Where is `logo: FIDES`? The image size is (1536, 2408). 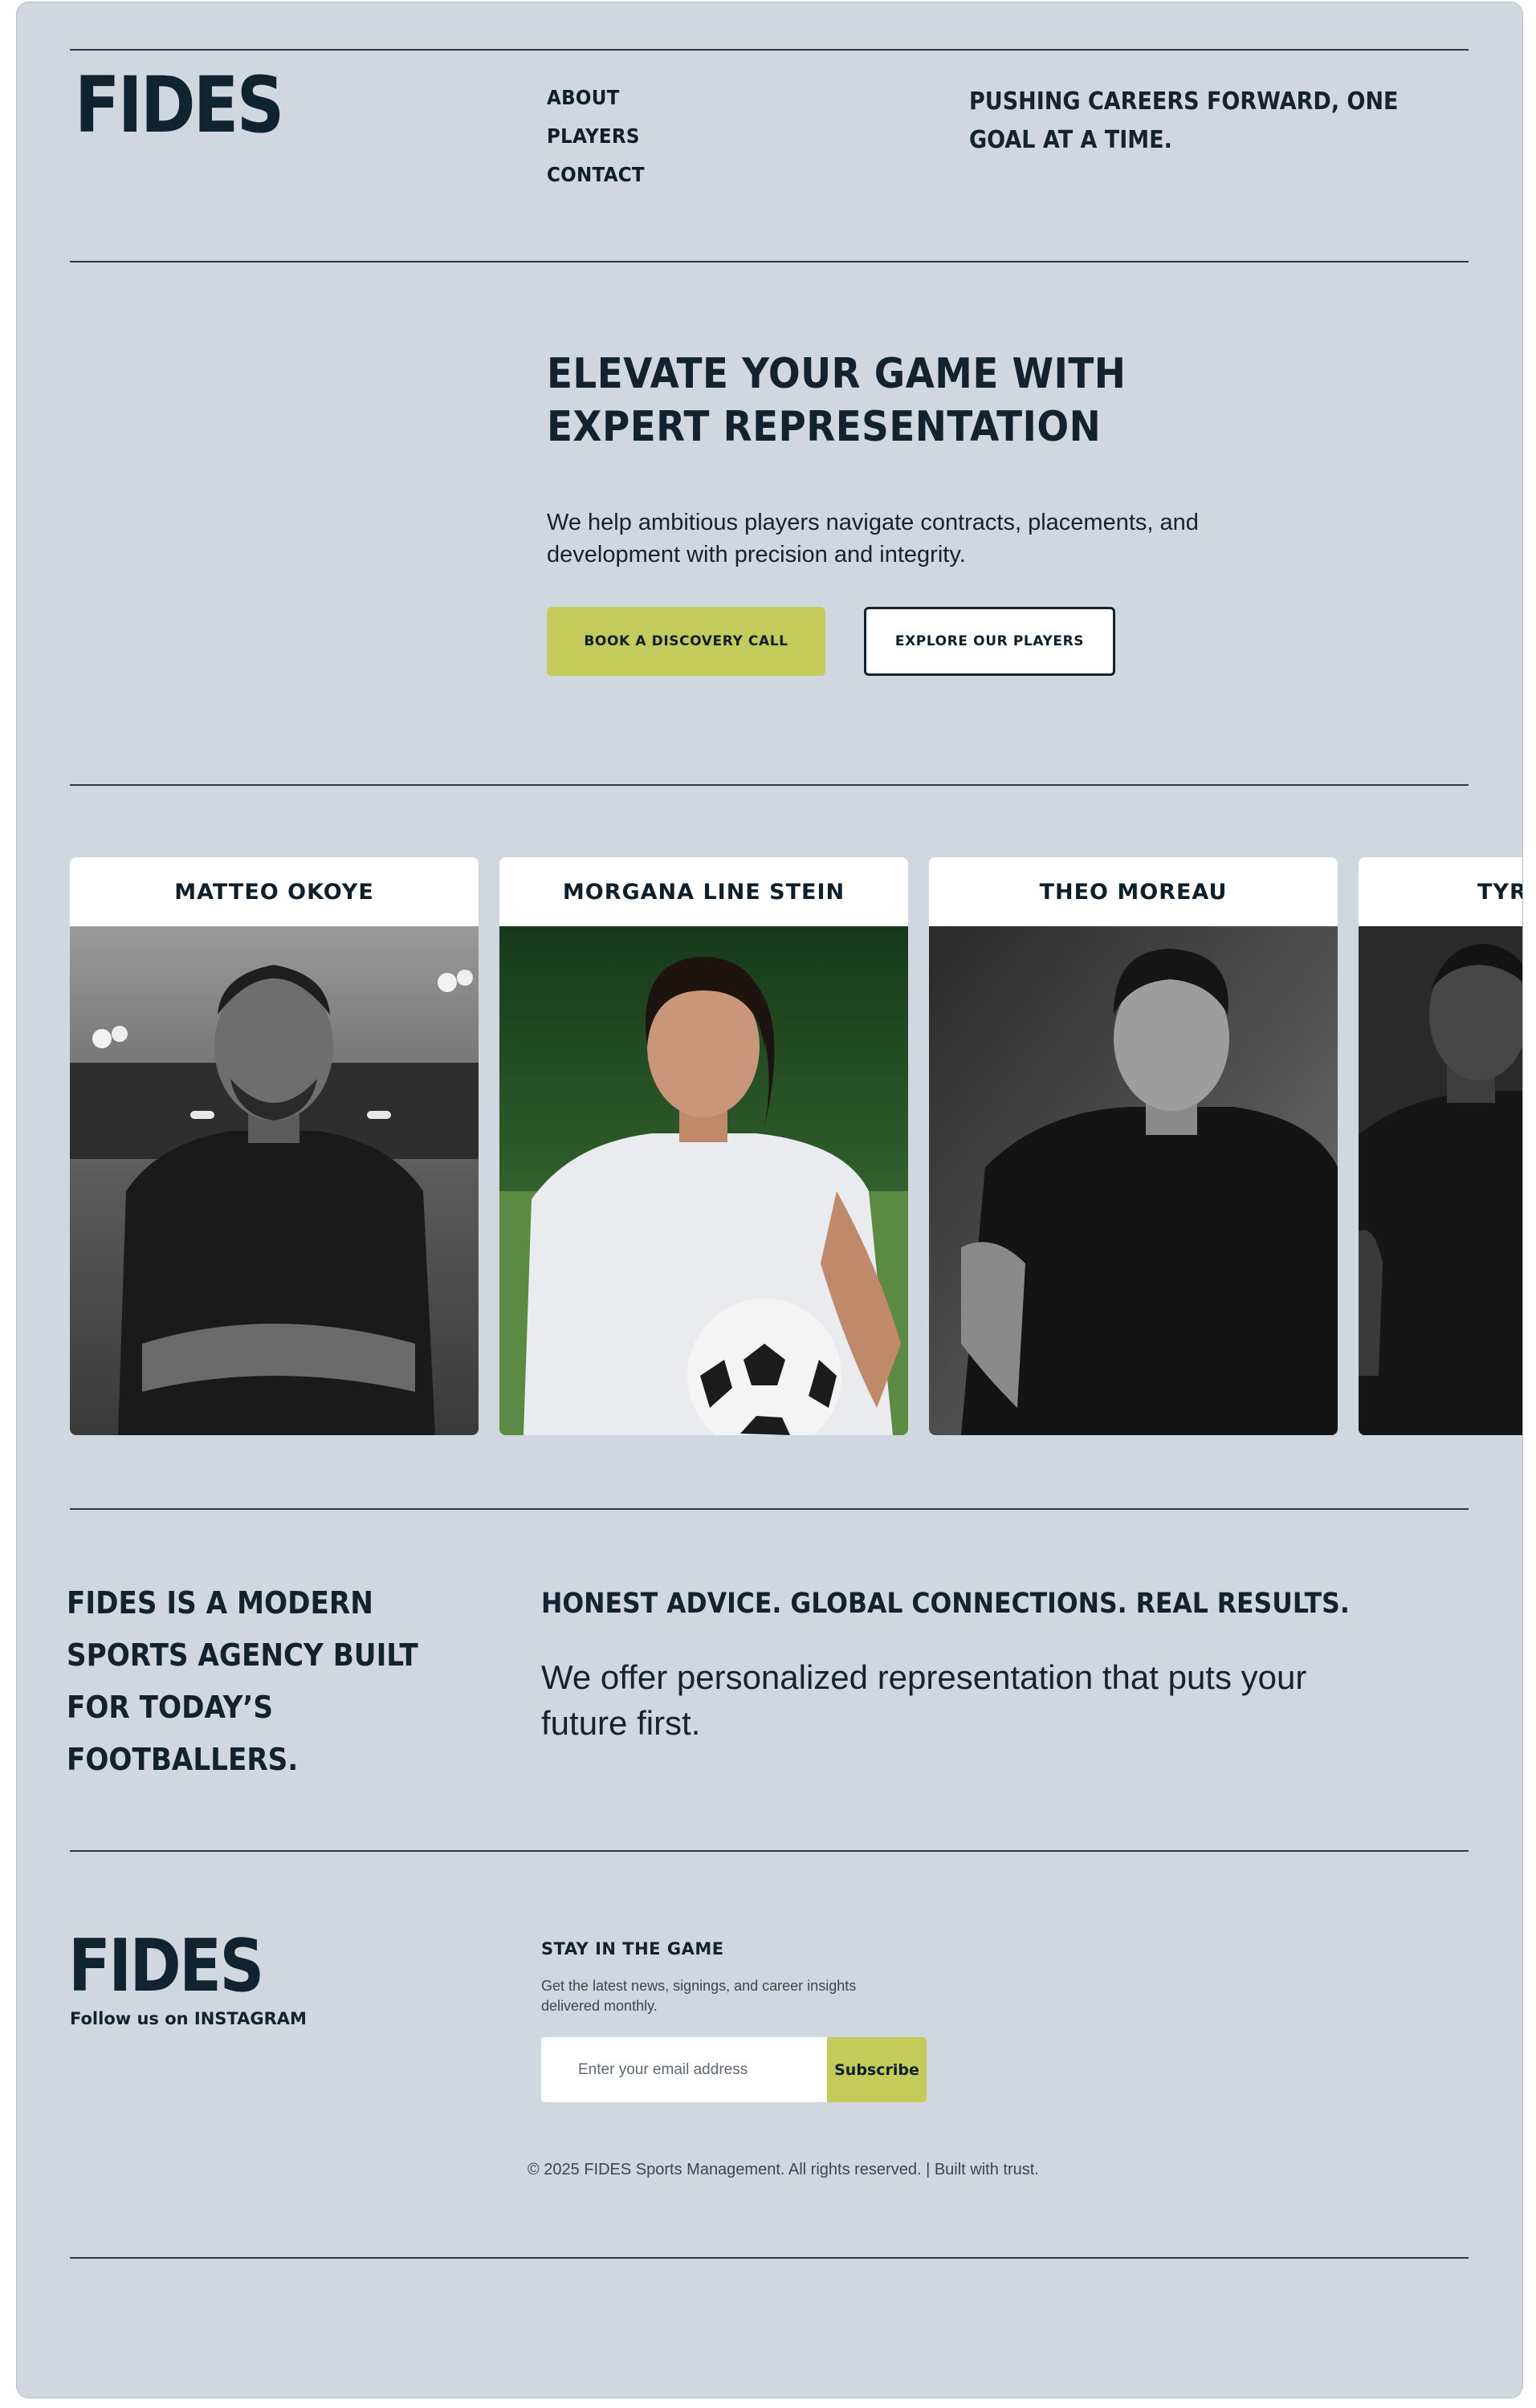 logo: FIDES is located at coordinates (179, 105).